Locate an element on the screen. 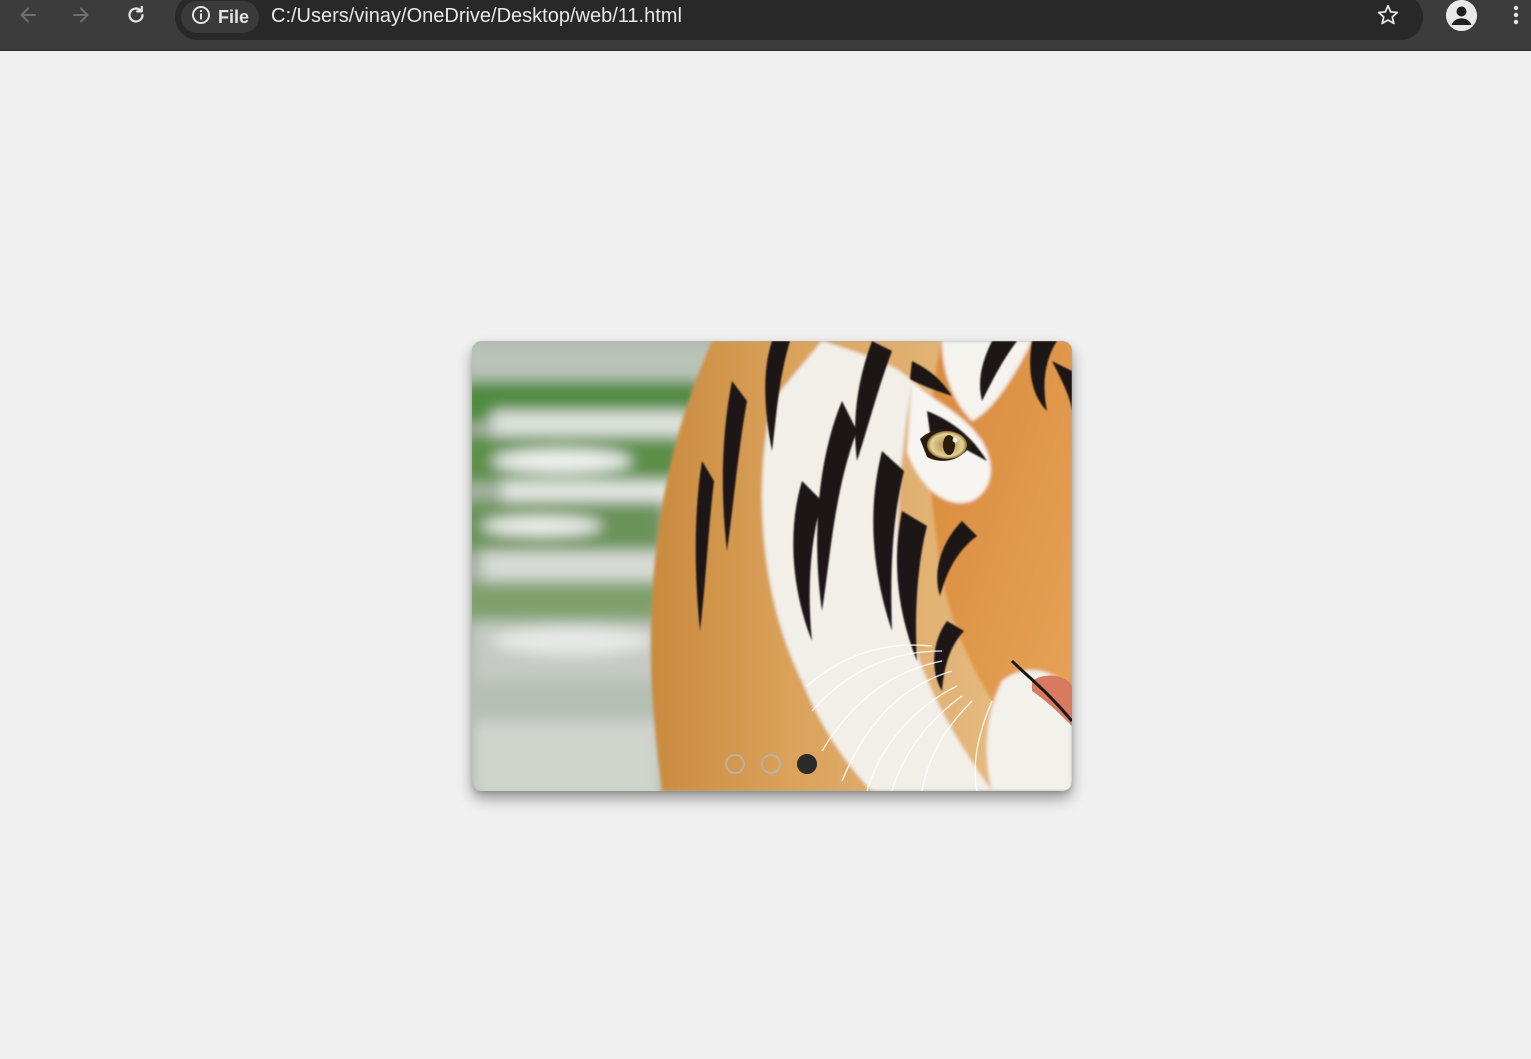  site-info-label: File is located at coordinates (234, 16).